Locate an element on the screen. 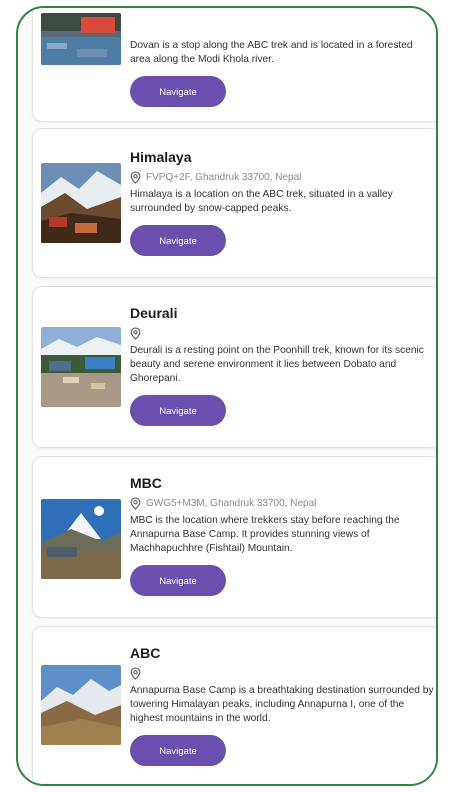 This screenshot has width=453, height=792. place-address: FVPQ+2F, Ghandruk 33700, Nepal is located at coordinates (224, 177).